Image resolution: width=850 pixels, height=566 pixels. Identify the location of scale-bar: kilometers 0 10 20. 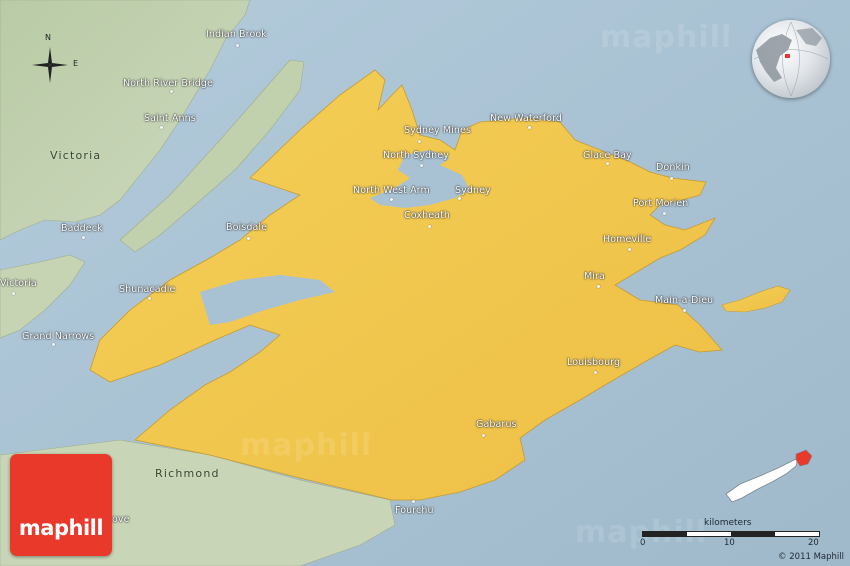
(730, 533).